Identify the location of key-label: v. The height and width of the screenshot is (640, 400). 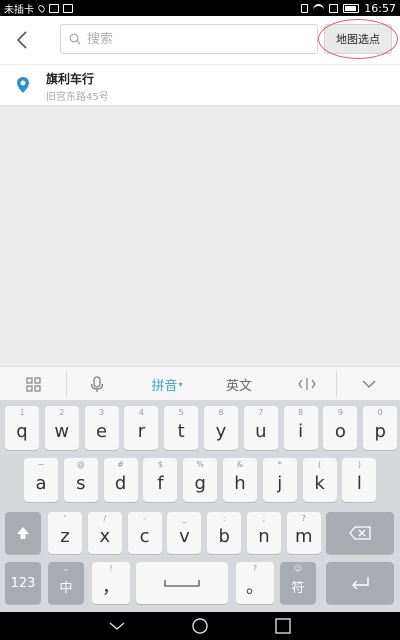
(184, 536).